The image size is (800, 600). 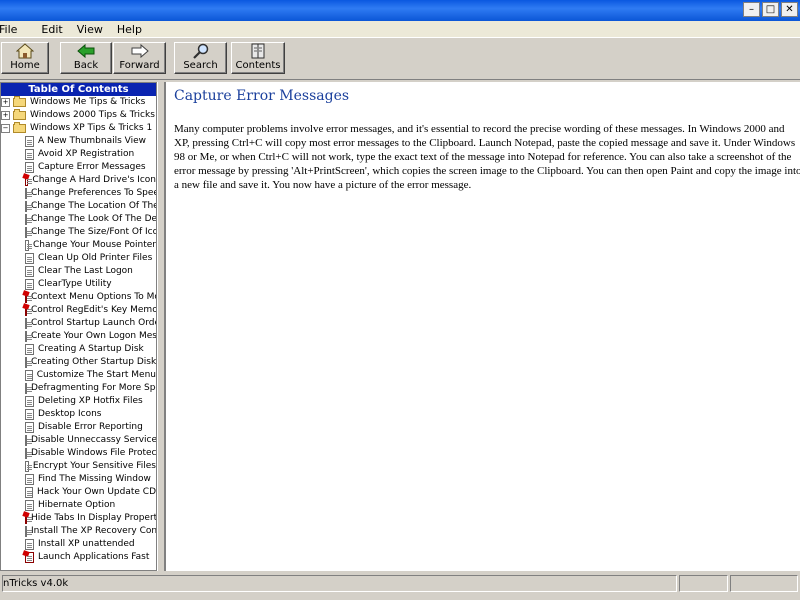 I want to click on toc-item-label: Capture Error Messages, so click(x=92, y=167).